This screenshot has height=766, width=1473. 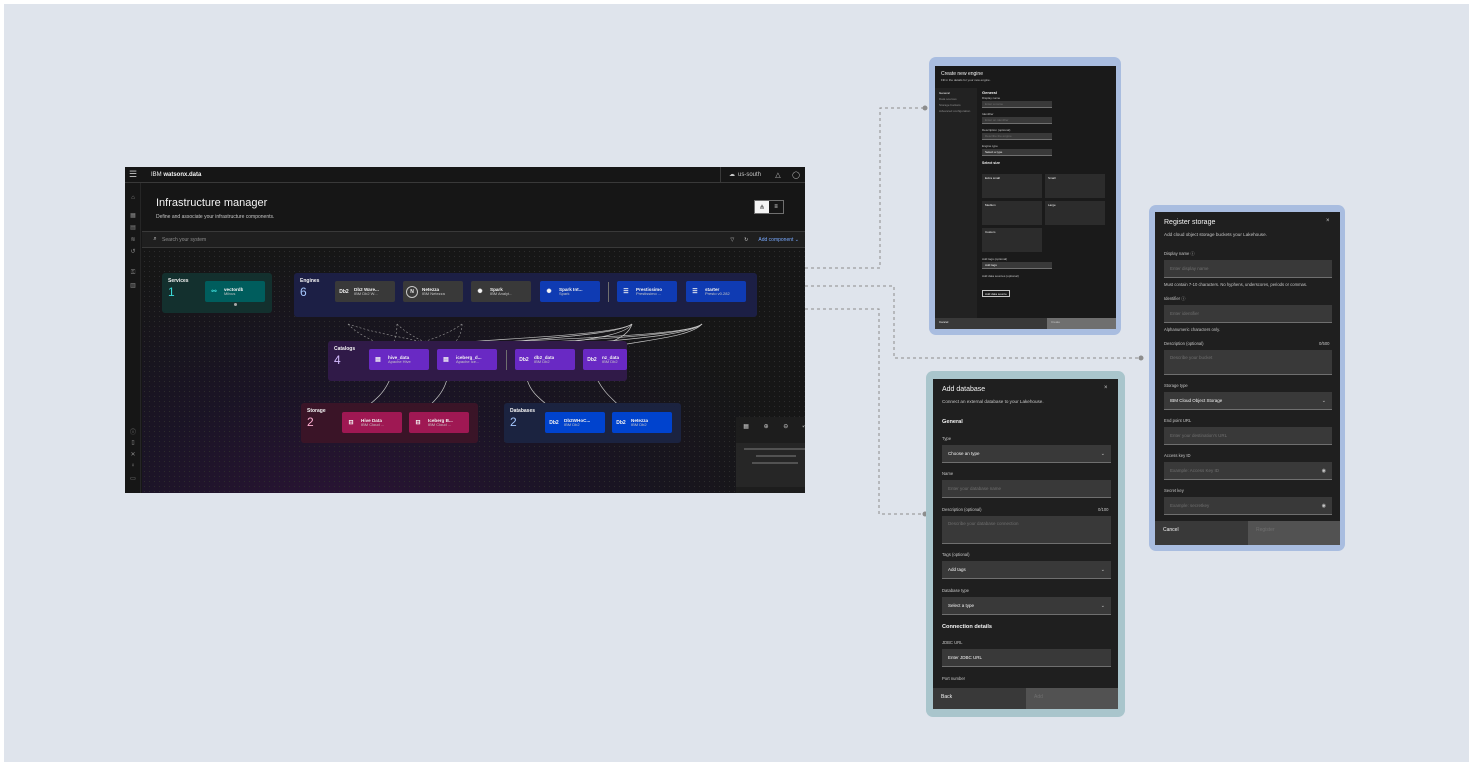 I want to click on tools-icon: ✕, so click(x=133, y=454).